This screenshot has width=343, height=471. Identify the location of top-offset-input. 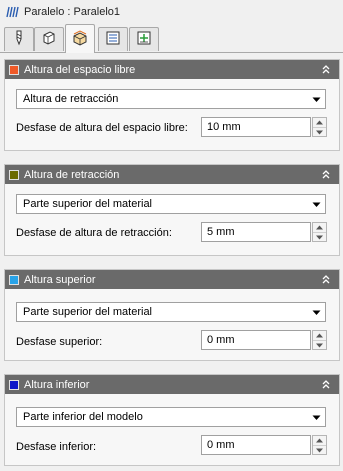
(256, 340).